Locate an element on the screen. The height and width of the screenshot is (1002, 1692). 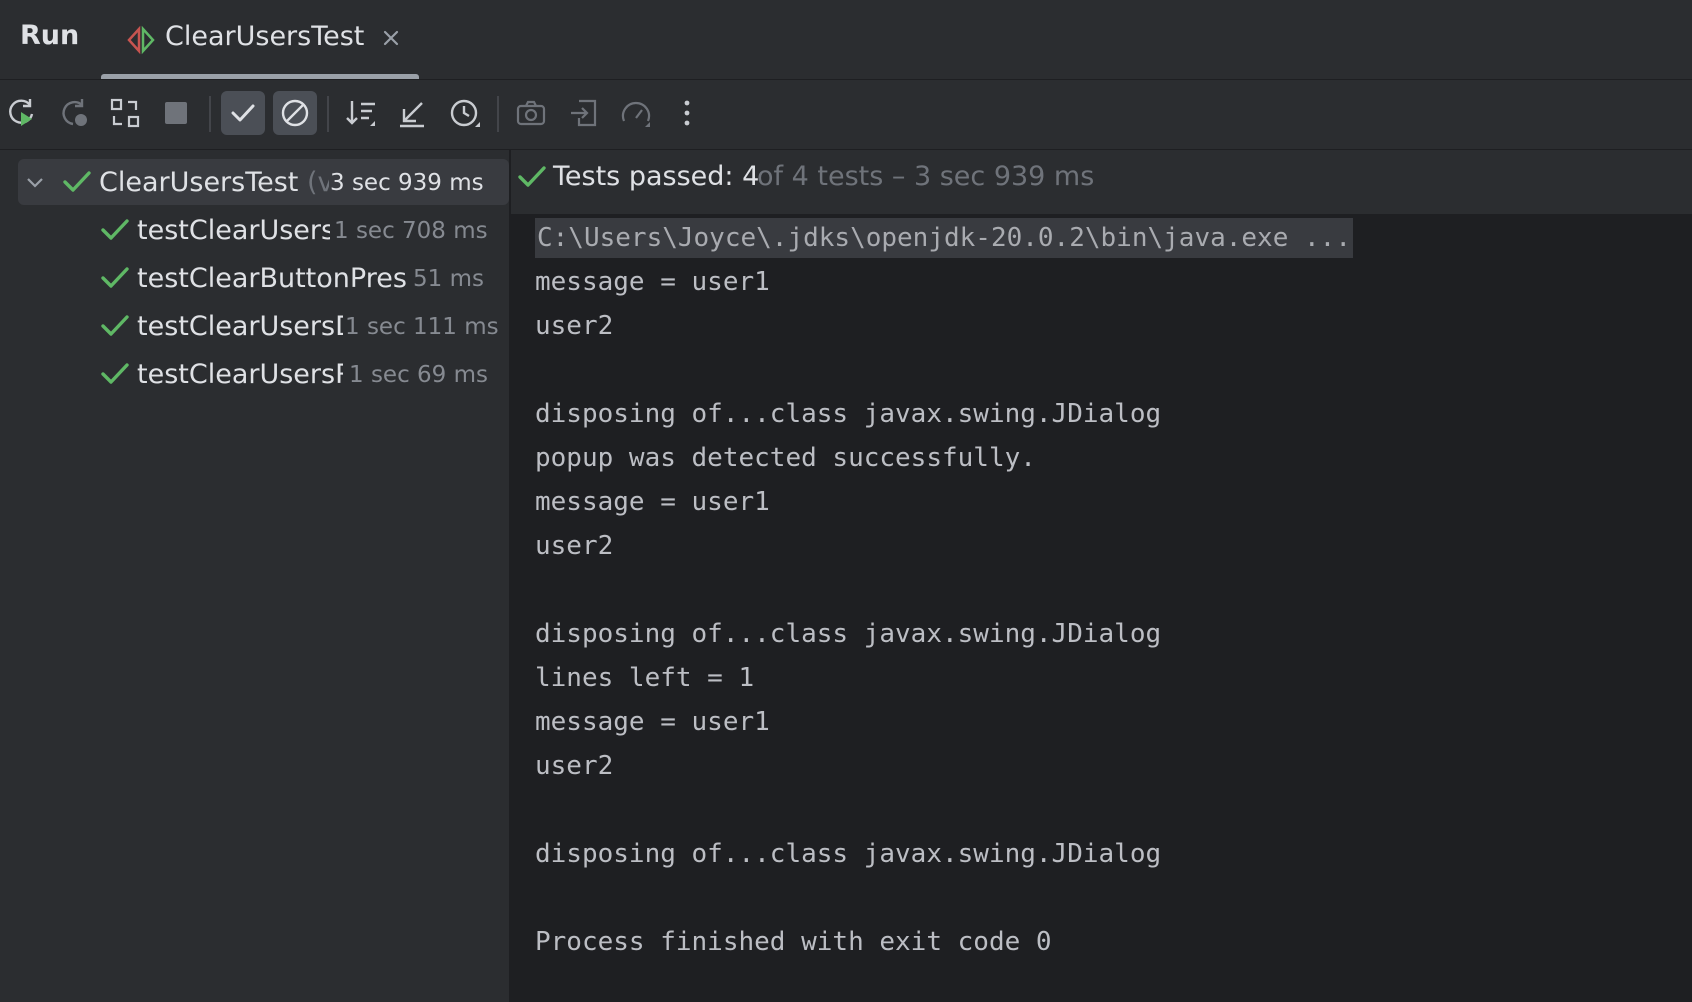
camera-icon is located at coordinates (531, 113).